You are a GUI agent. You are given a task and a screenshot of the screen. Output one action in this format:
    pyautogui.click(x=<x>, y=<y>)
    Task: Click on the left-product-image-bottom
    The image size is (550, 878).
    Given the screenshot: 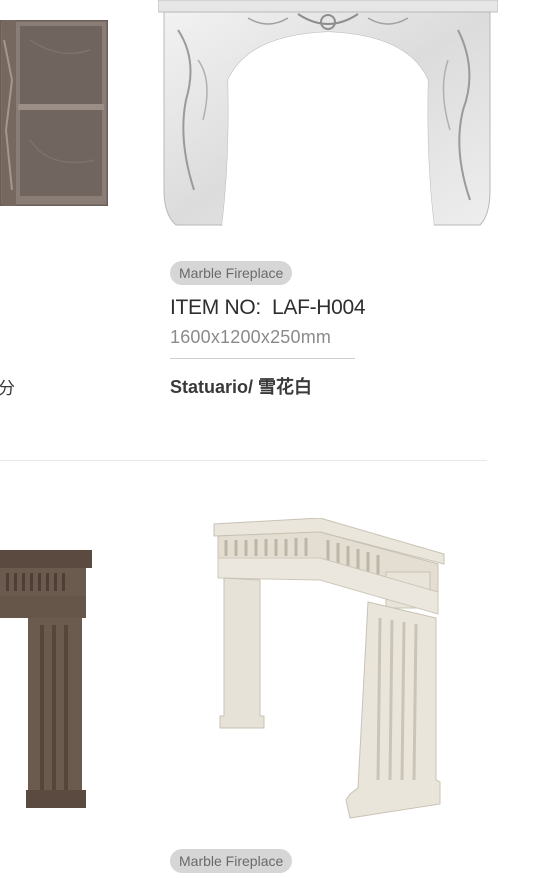 What is the action you would take?
    pyautogui.click(x=47, y=680)
    